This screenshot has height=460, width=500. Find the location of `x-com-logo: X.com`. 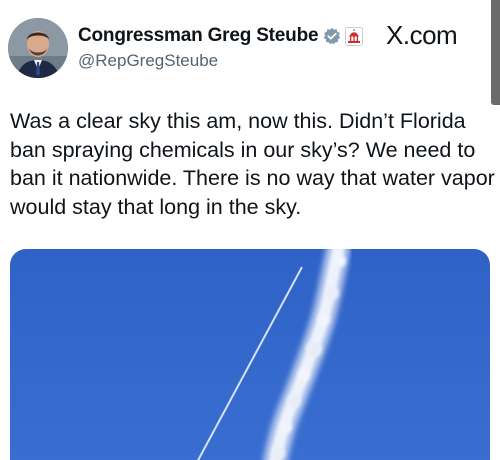

x-com-logo: X.com is located at coordinates (422, 35).